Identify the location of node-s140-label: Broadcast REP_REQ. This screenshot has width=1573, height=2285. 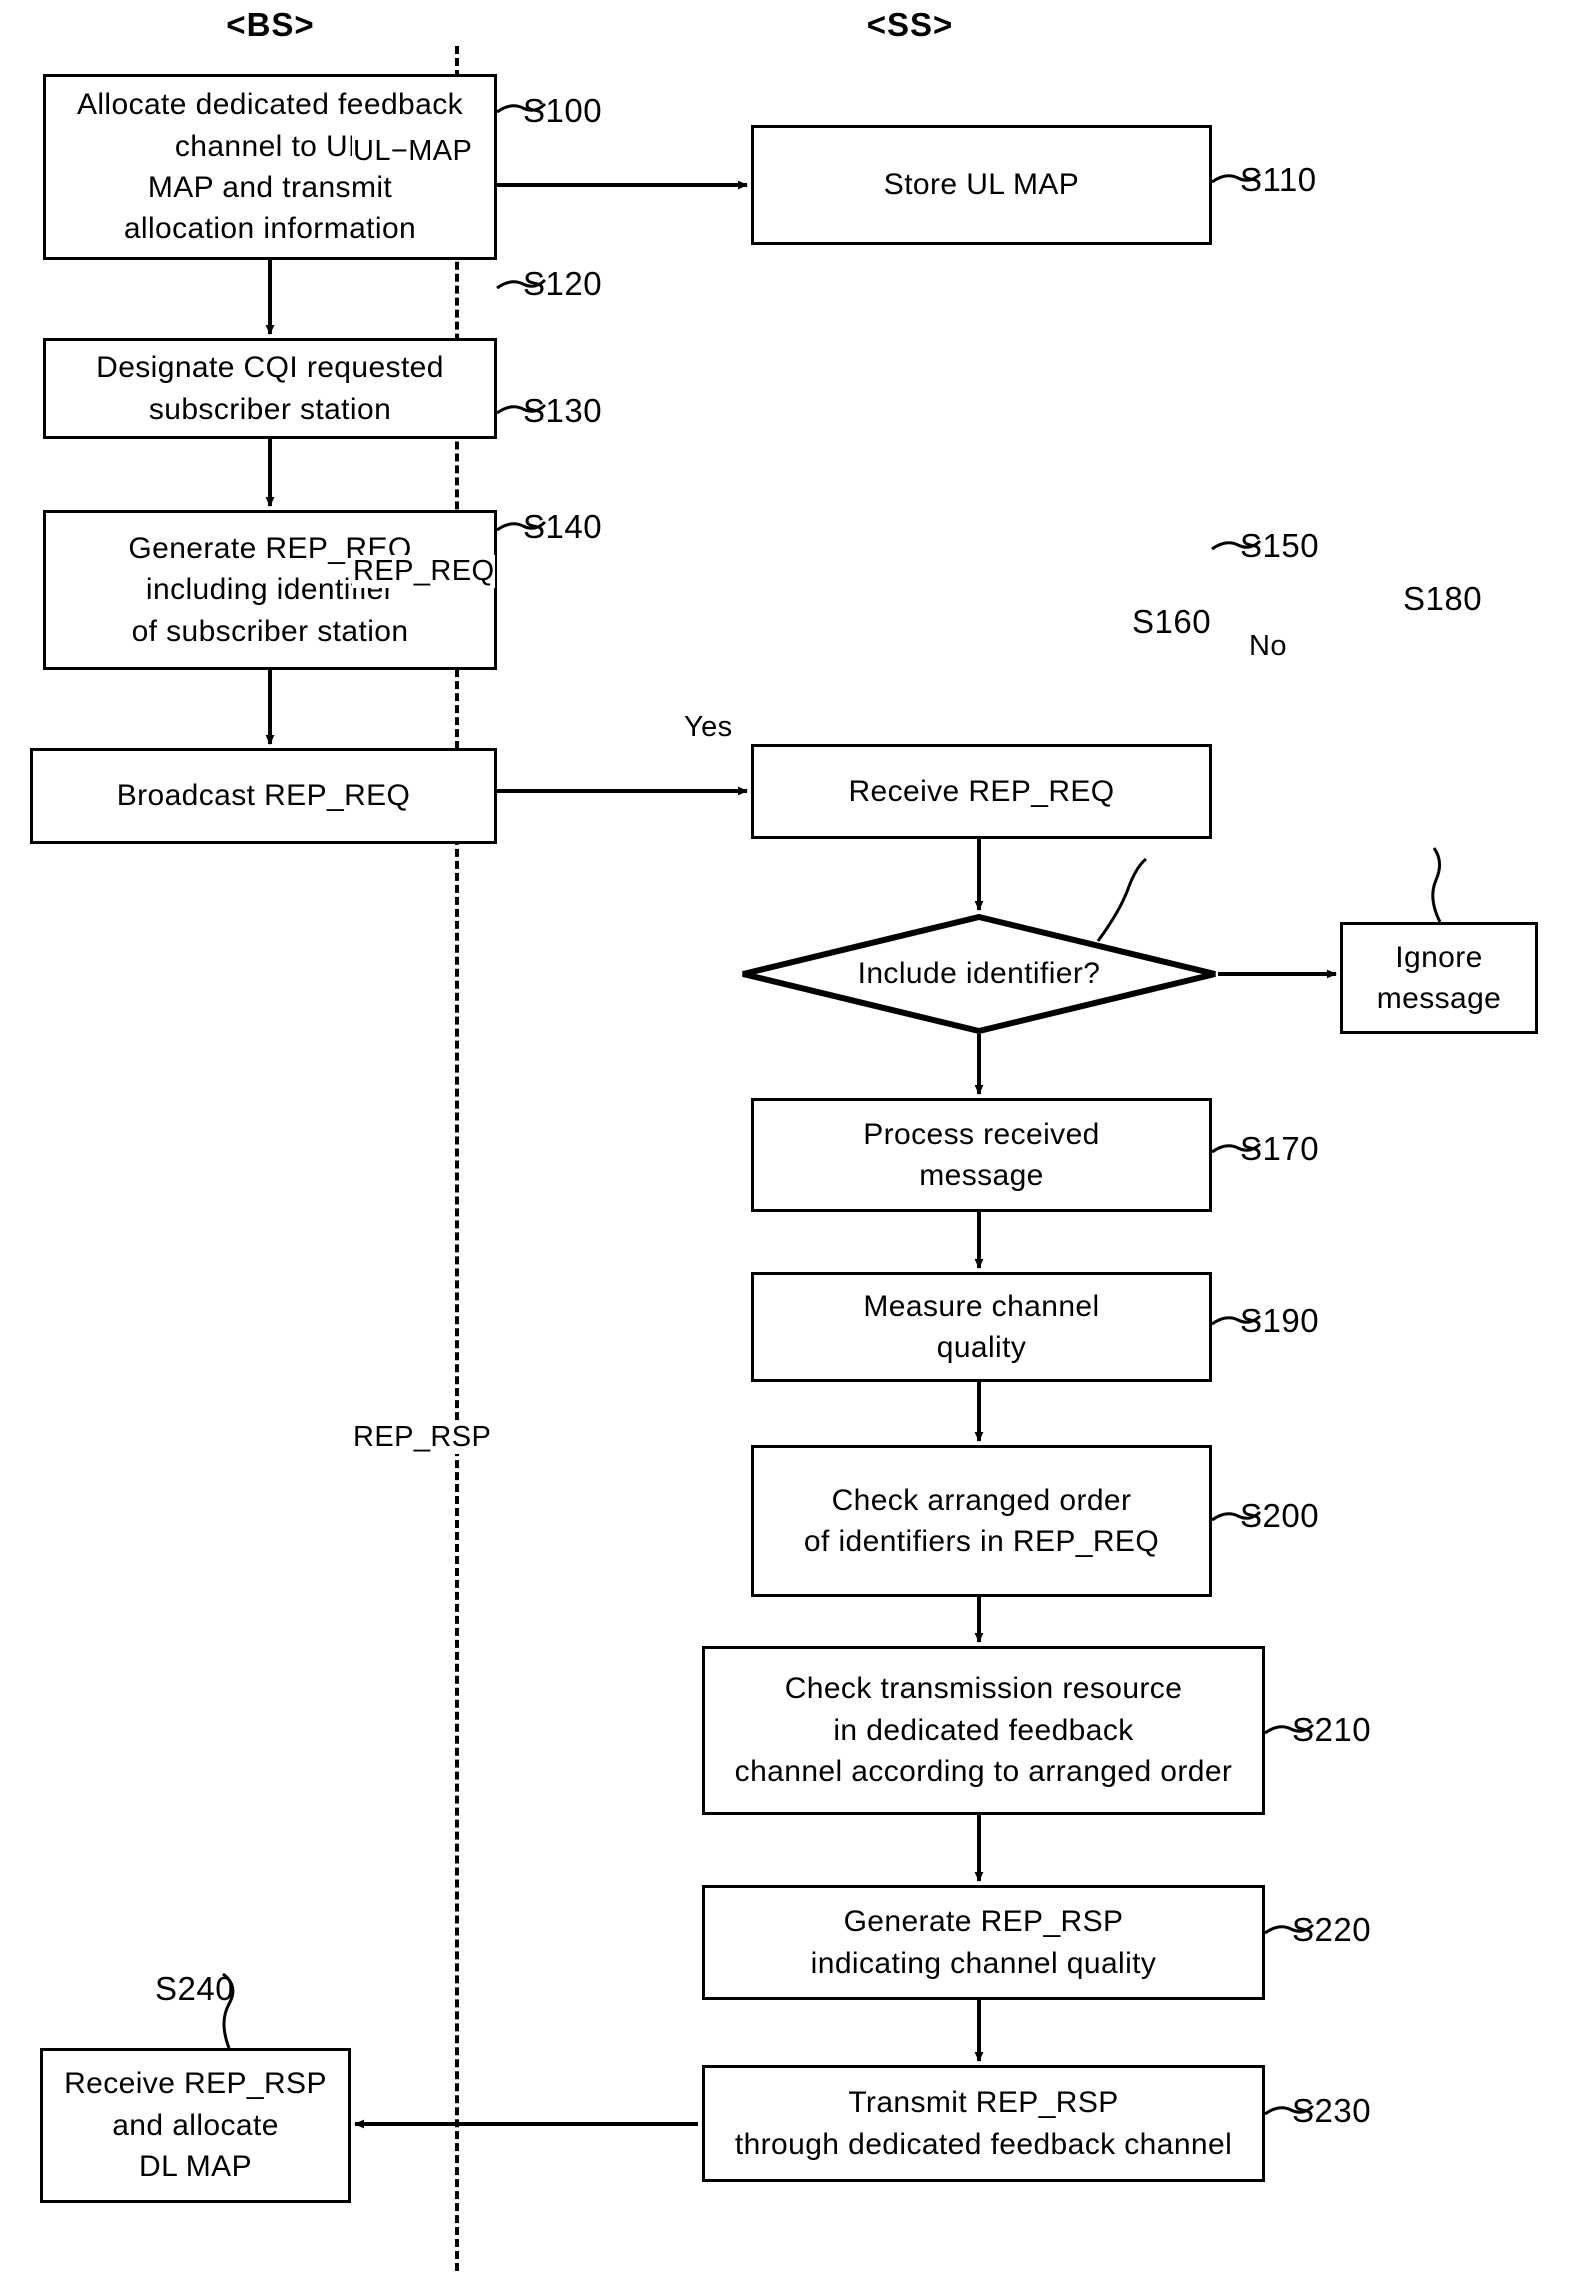
(263, 796).